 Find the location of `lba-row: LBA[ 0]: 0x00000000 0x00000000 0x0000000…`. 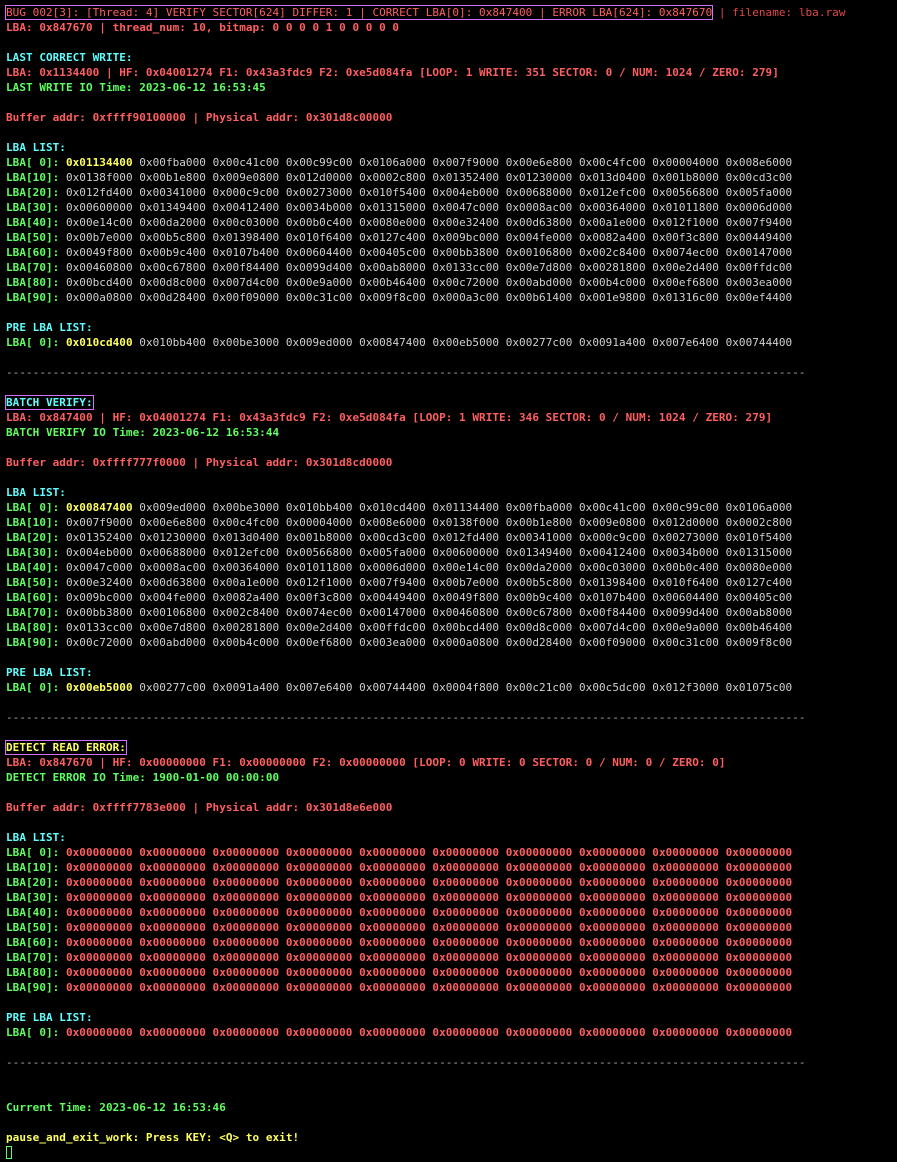

lba-row: LBA[ 0]: 0x00000000 0x00000000 0x0000000… is located at coordinates (451, 852).